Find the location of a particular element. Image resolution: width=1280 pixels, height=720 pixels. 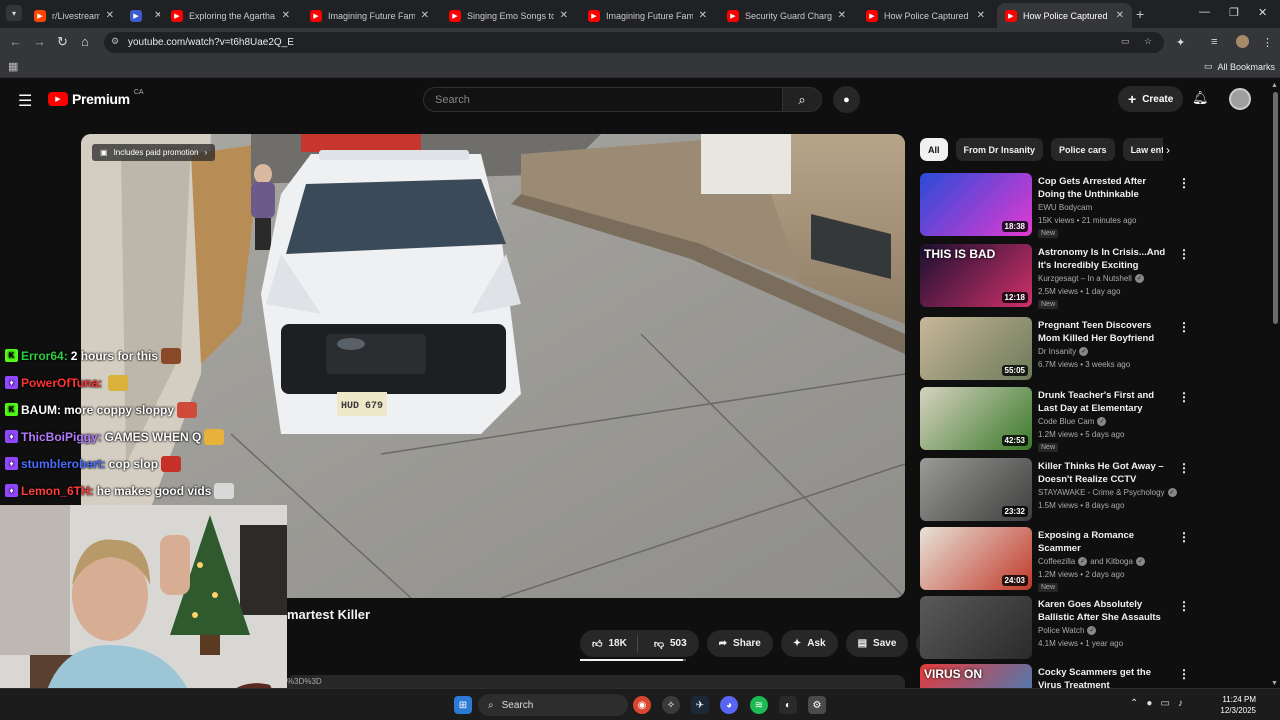

taskbar-search: ⌕ Search is located at coordinates (553, 705).